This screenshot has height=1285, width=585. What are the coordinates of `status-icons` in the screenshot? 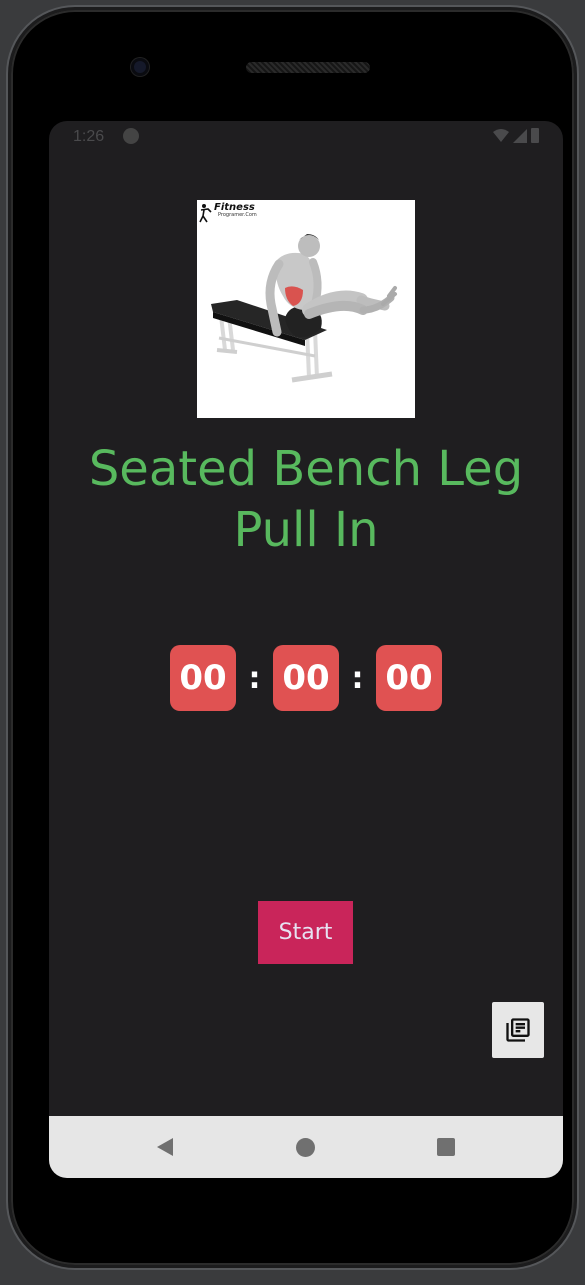 It's located at (516, 135).